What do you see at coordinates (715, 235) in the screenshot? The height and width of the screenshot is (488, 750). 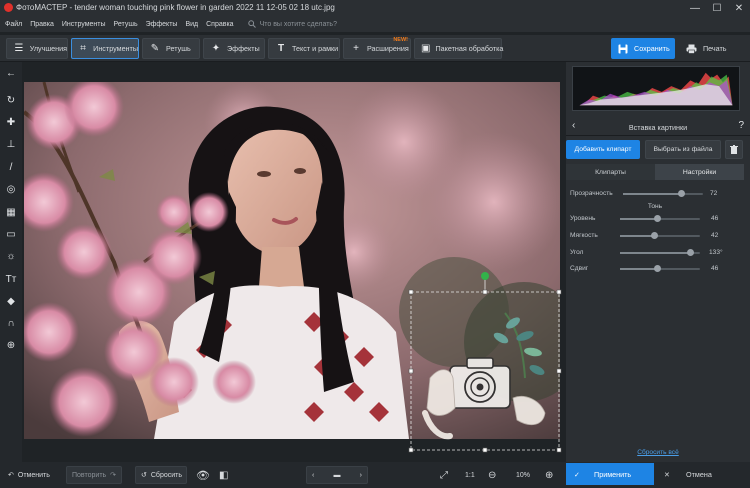 I see `slider-value: 42` at bounding box center [715, 235].